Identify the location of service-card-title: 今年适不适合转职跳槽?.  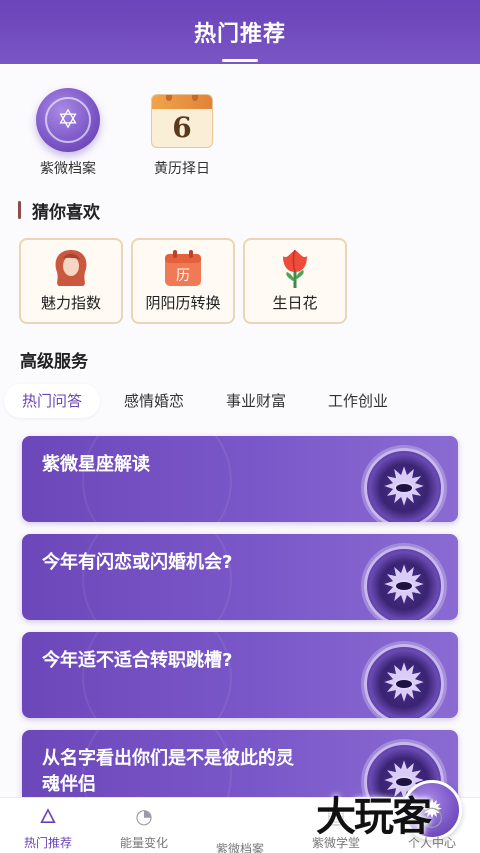
(137, 660).